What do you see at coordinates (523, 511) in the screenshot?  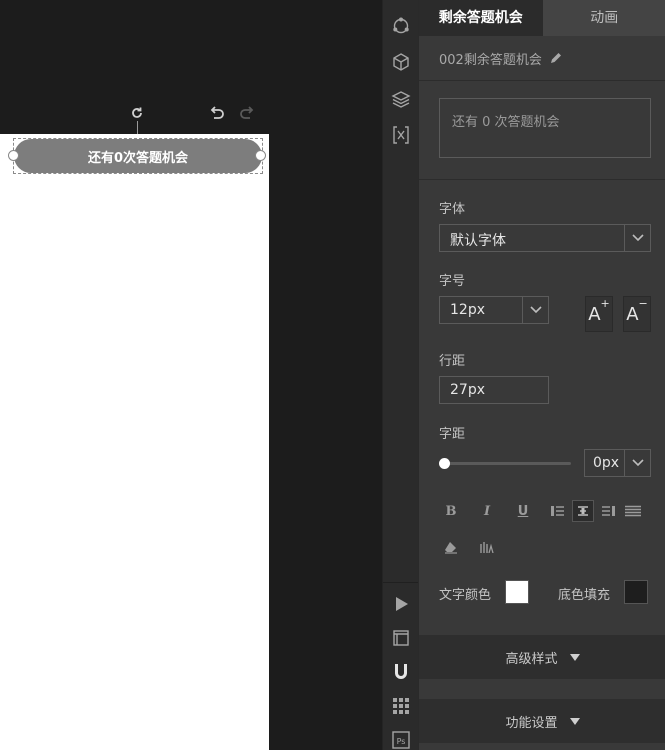 I see `underline-icon: U` at bounding box center [523, 511].